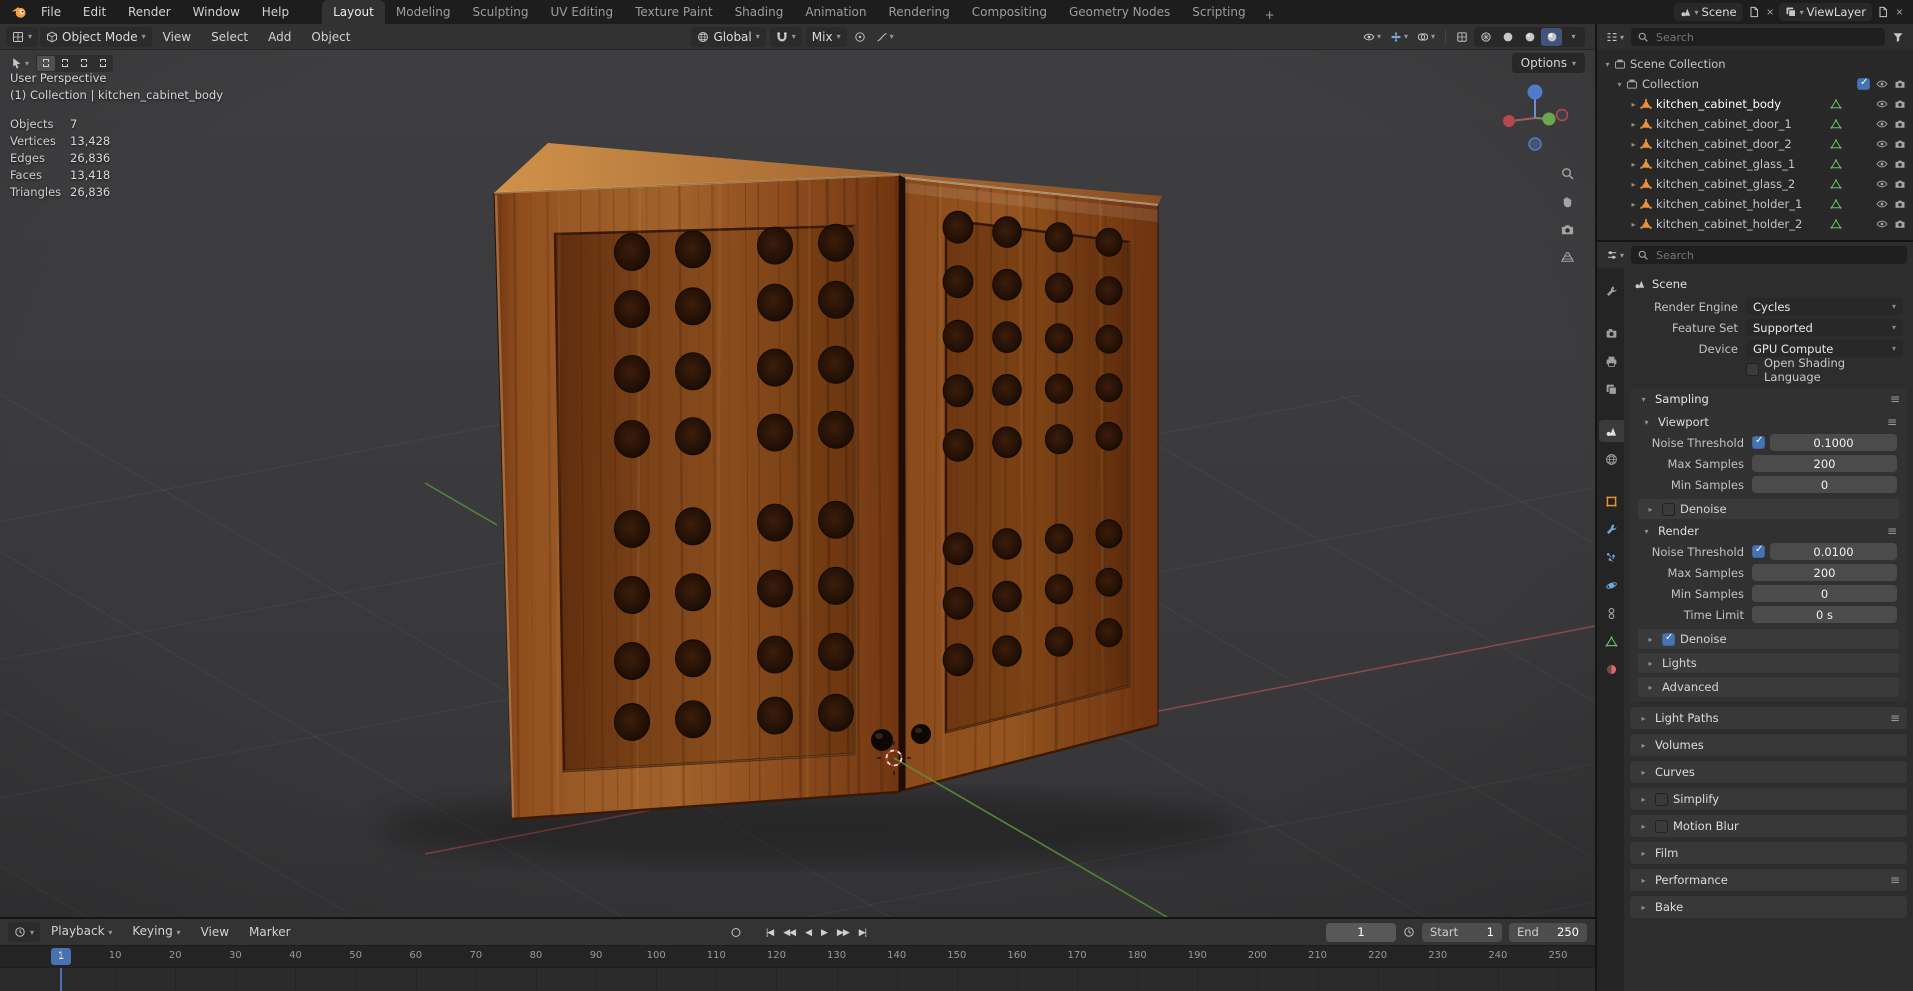 Image resolution: width=1913 pixels, height=991 pixels. I want to click on zoom-icon, so click(1567, 173).